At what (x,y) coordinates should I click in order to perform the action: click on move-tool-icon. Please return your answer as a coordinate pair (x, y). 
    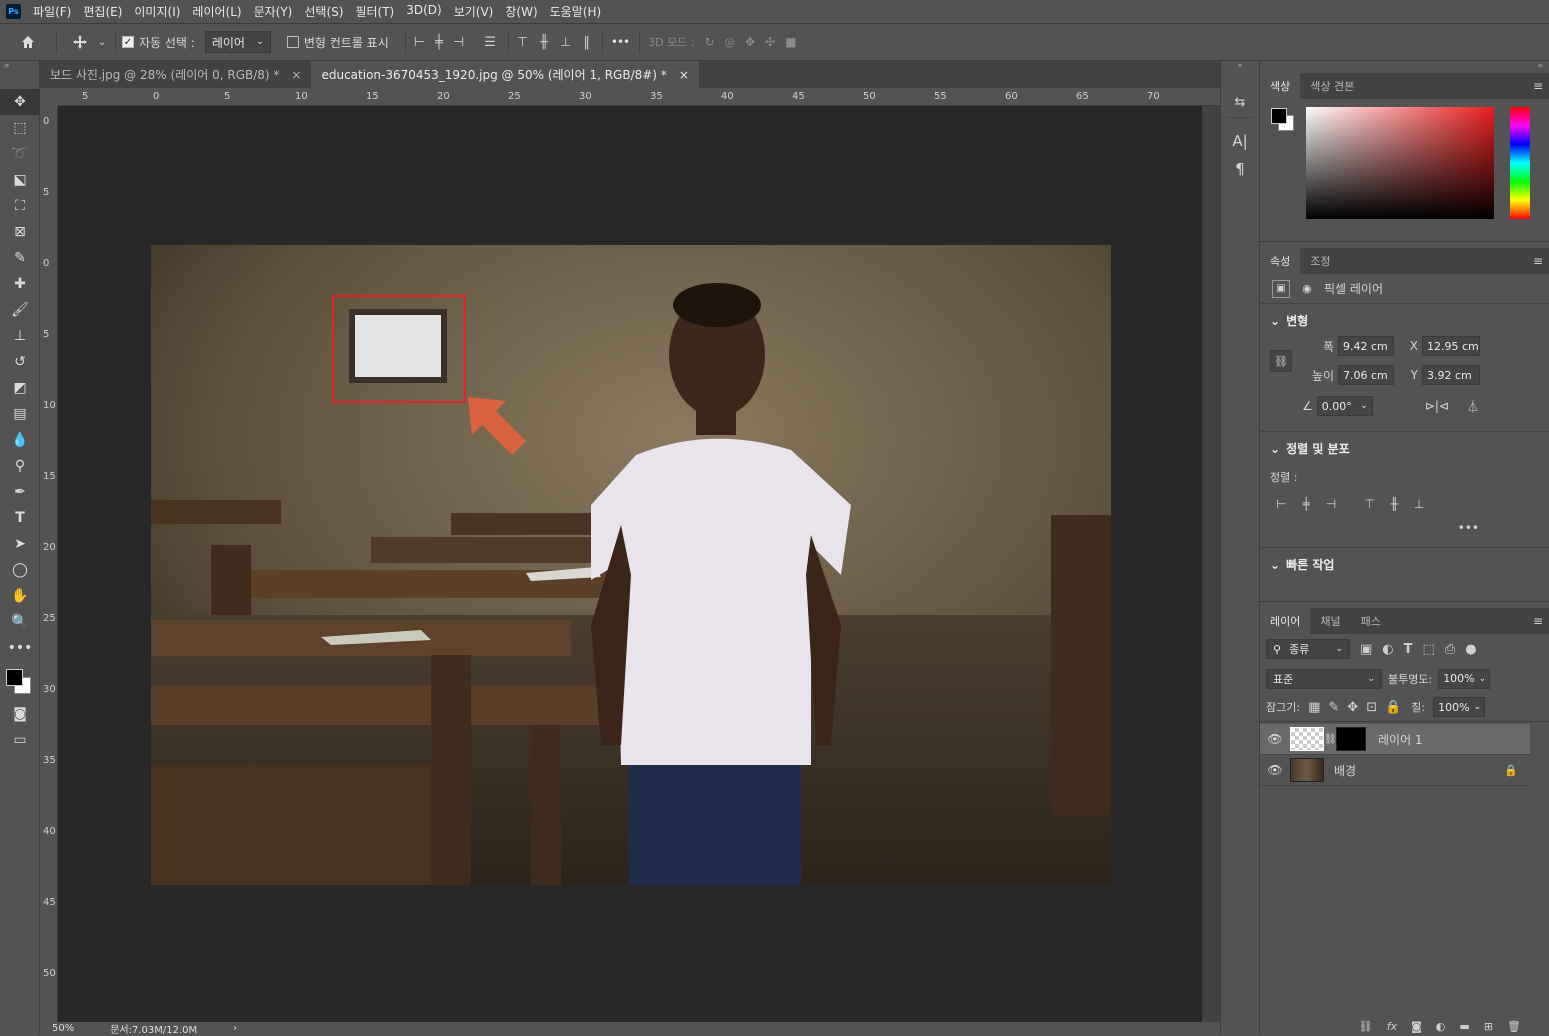
    Looking at the image, I should click on (80, 42).